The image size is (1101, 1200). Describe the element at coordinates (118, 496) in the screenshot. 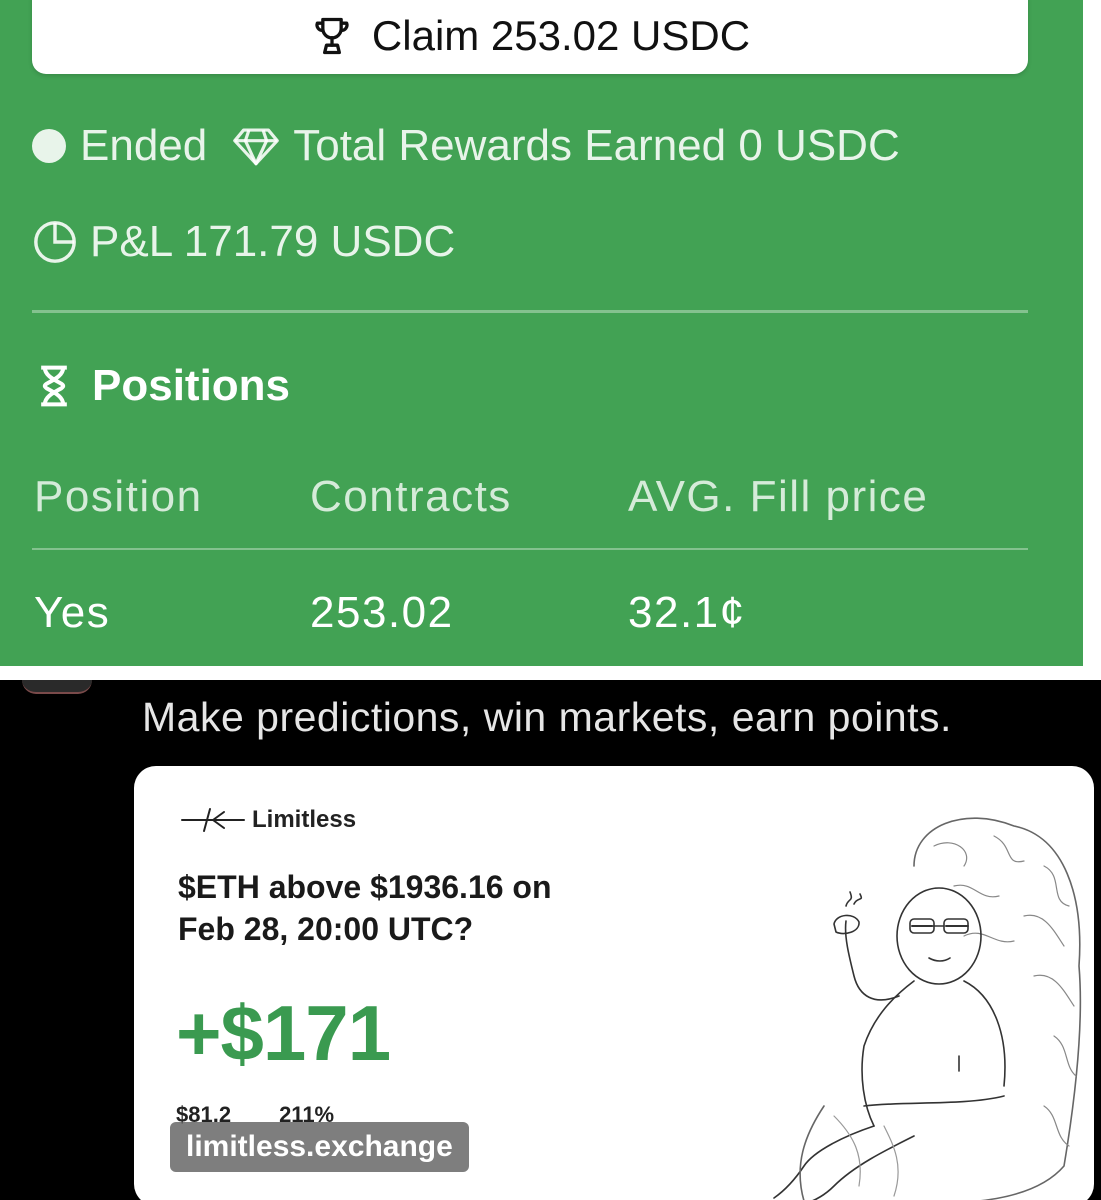

I see `column-header-position: Position` at that location.